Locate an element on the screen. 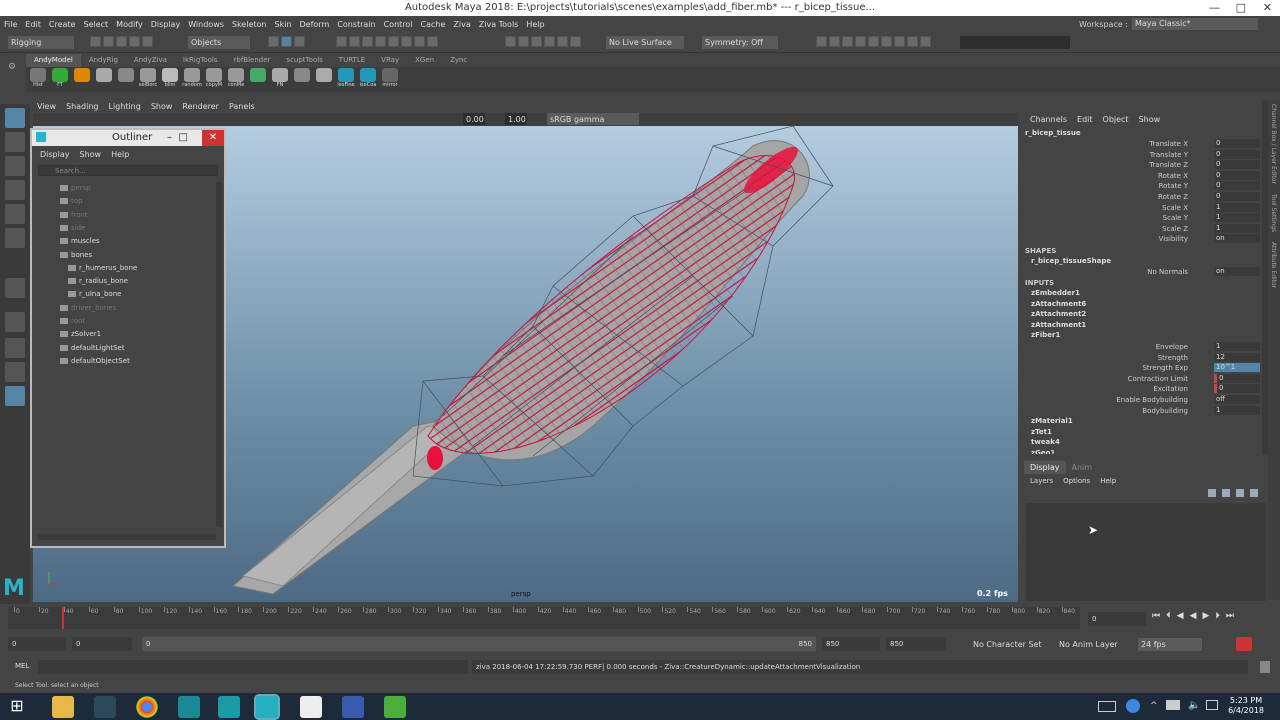  shelf-tab-andymodel: AndyModel is located at coordinates (53, 60).